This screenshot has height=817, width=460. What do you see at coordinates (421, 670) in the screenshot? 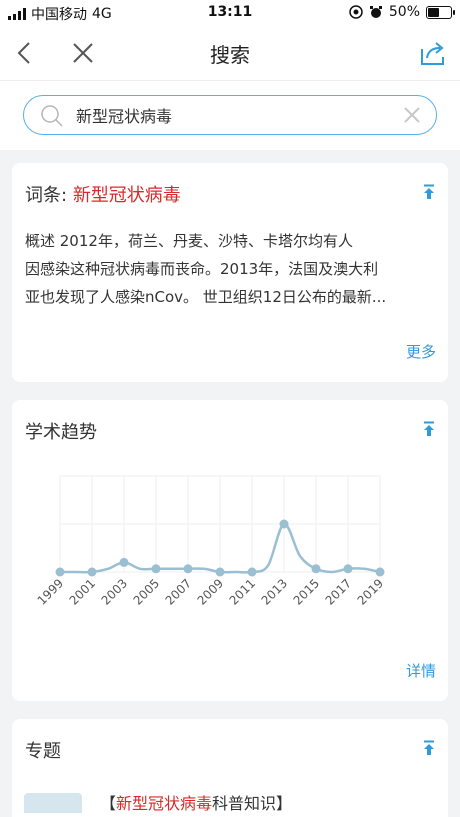
I see `detail-link: 详情` at bounding box center [421, 670].